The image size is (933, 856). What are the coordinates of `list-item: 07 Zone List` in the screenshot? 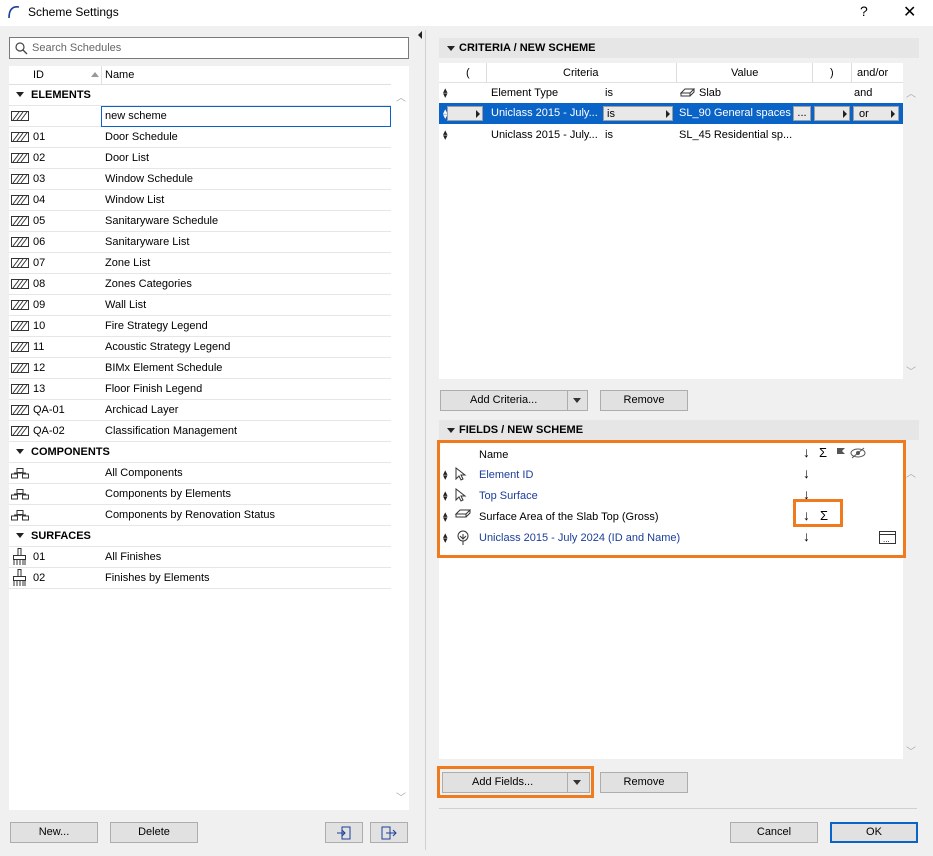 It's located at (200, 263).